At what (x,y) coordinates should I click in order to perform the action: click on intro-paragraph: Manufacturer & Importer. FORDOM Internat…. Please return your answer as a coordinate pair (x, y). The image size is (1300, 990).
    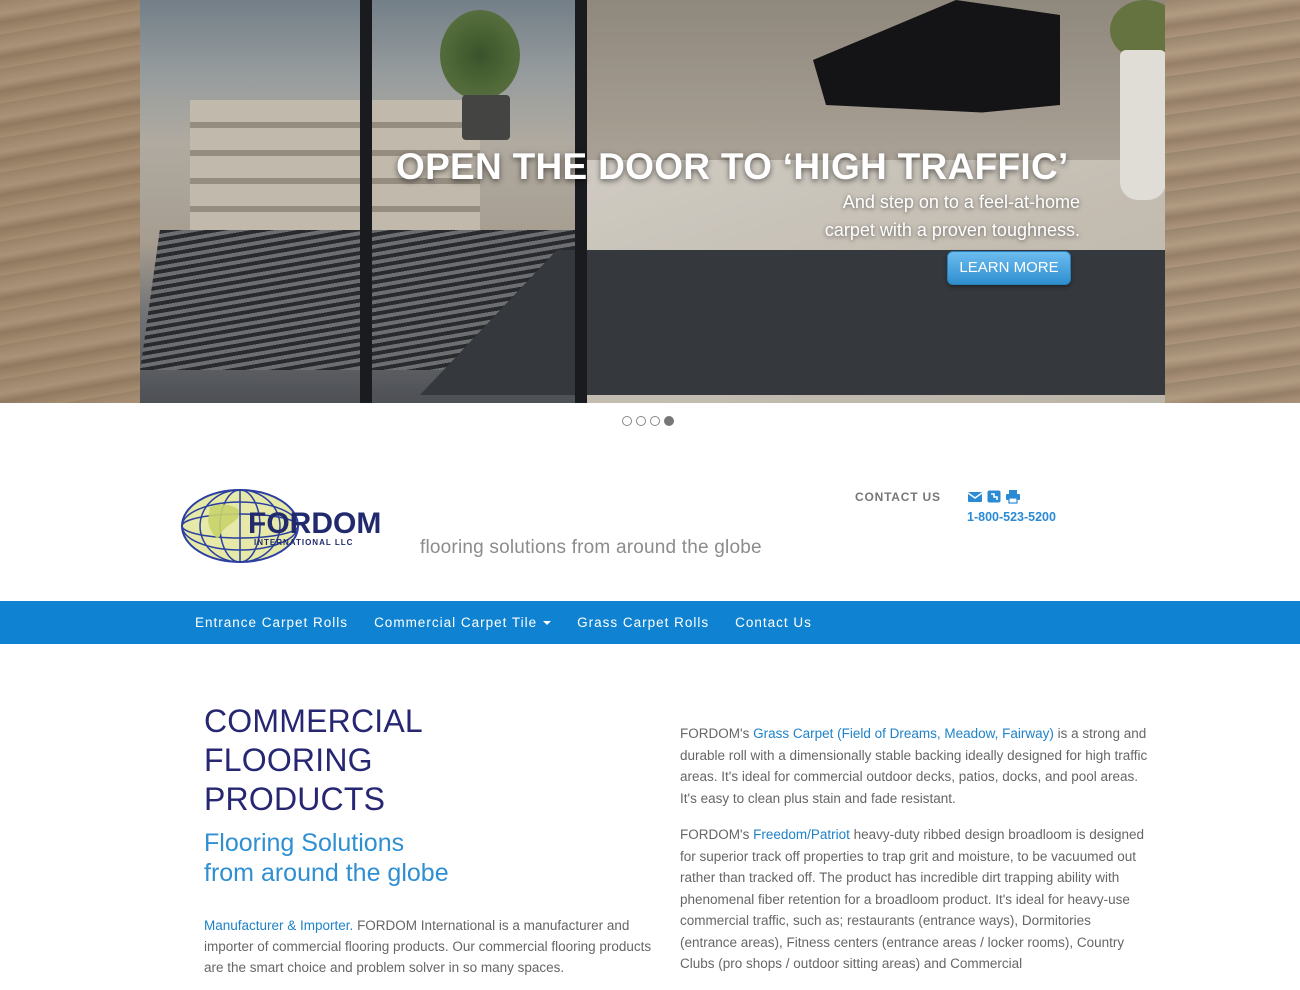
    Looking at the image, I should click on (434, 946).